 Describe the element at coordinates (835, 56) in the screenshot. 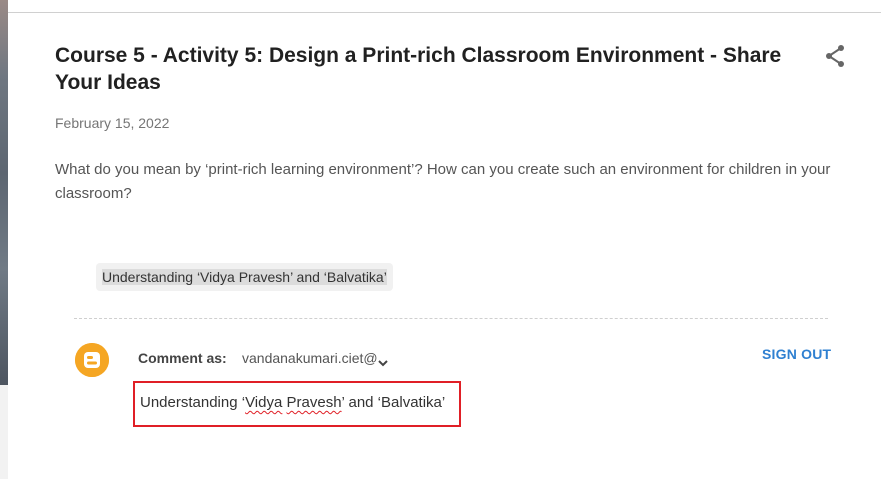

I see `share-icon` at that location.